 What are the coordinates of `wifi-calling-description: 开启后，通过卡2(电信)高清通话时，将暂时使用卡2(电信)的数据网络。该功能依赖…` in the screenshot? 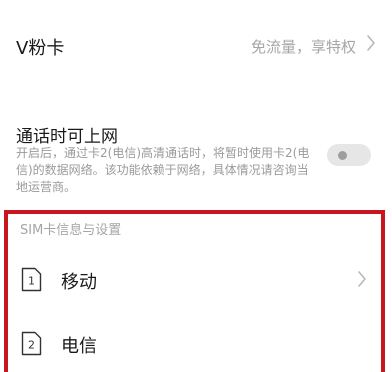 It's located at (163, 170).